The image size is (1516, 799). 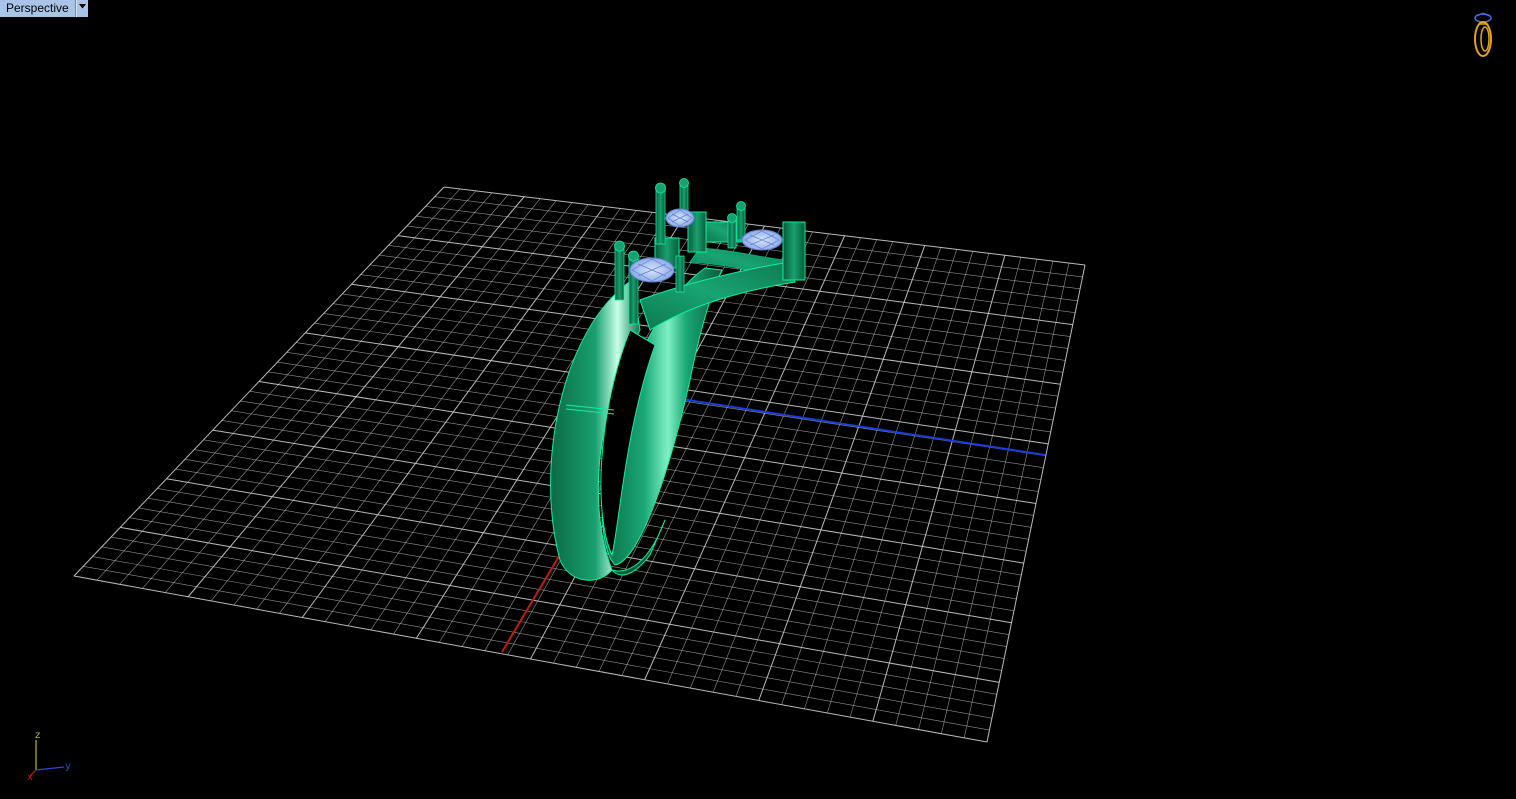 I want to click on axis-x-label: x, so click(x=30, y=777).